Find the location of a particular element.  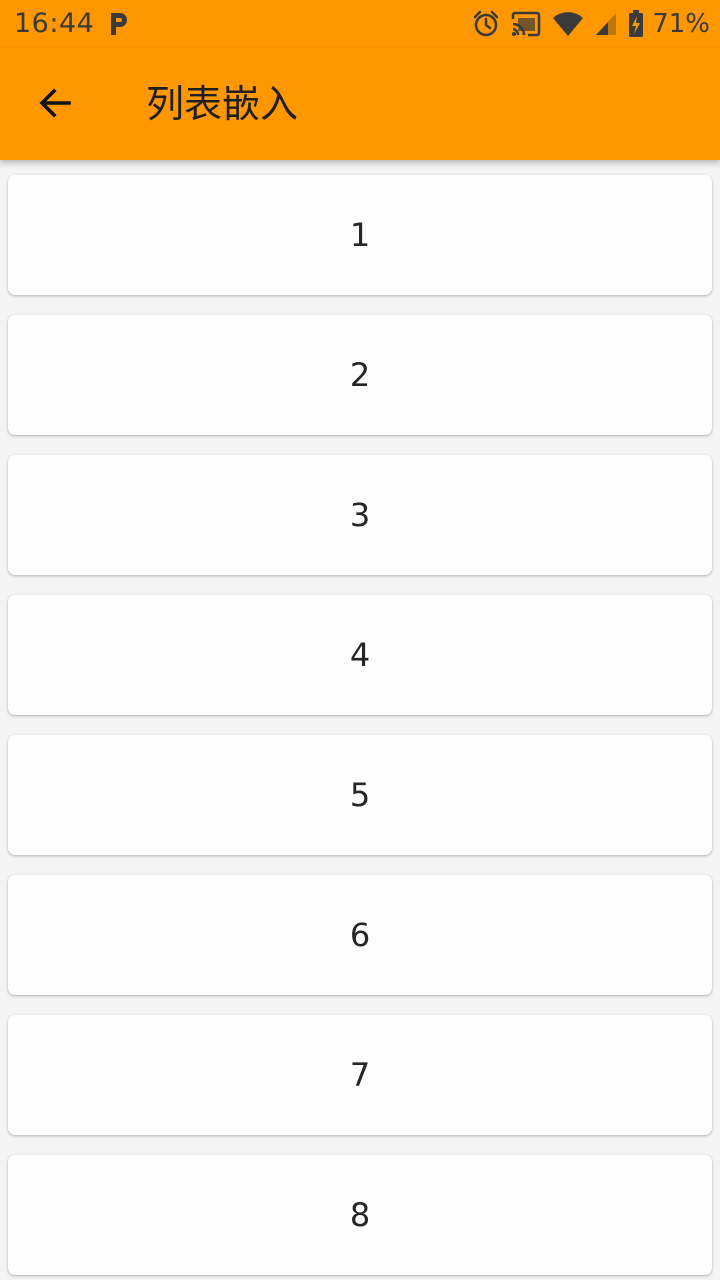

list-item-label: 8 is located at coordinates (360, 1215).